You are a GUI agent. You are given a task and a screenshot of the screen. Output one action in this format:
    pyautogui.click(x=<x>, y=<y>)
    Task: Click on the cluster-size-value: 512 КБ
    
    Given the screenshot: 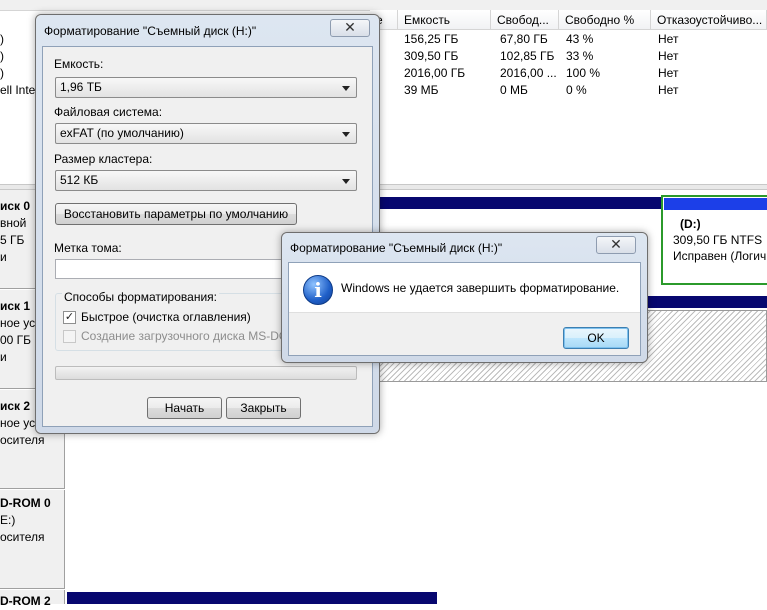 What is the action you would take?
    pyautogui.click(x=79, y=180)
    